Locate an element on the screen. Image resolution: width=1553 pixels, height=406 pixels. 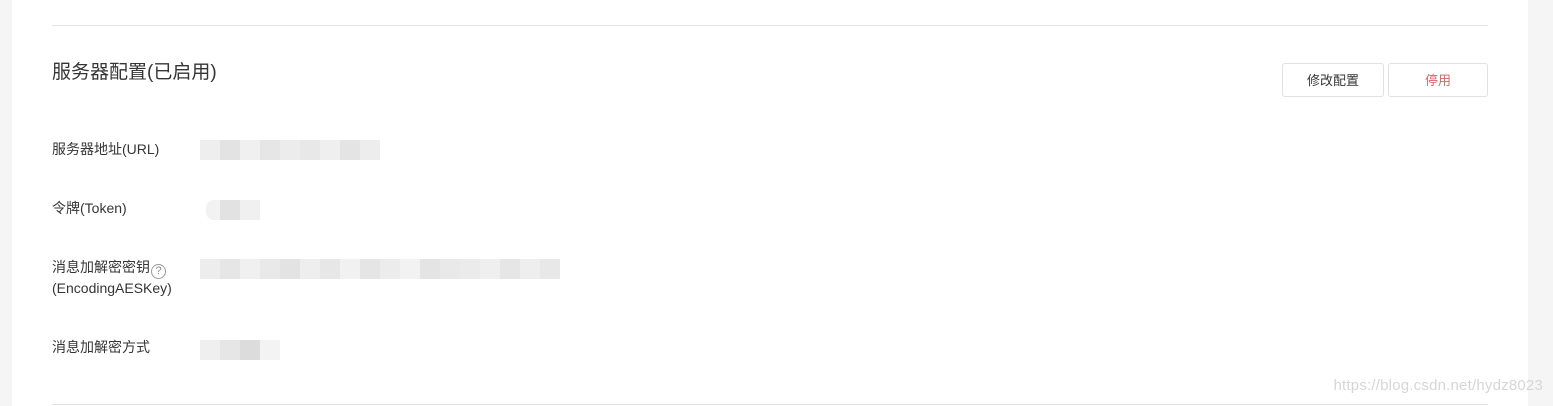
aes-key-label: 消息加解密密钥? is located at coordinates (109, 268).